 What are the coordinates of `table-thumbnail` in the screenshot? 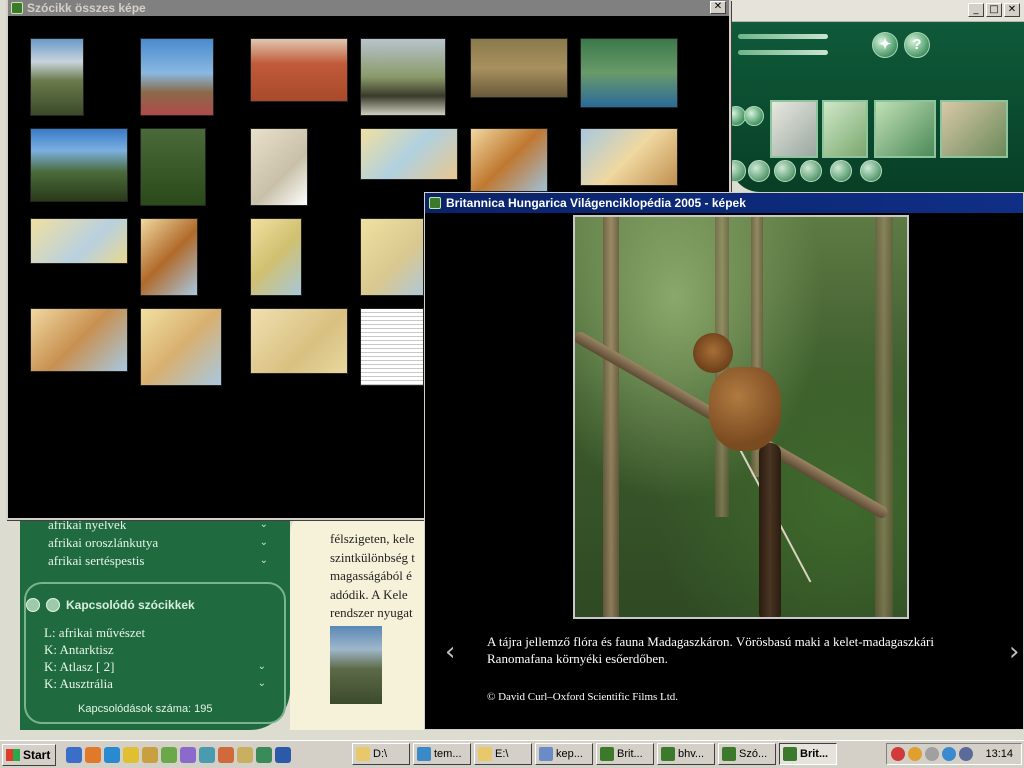 It's located at (392, 347).